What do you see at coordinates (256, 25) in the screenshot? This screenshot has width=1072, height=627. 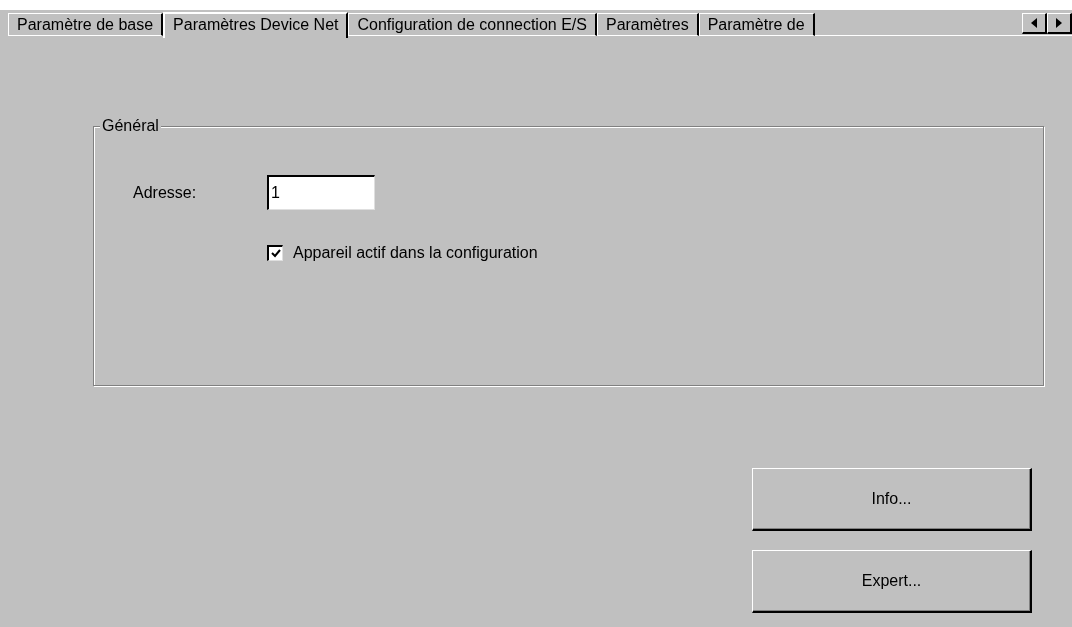 I see `tab: Paramètres Device Net` at bounding box center [256, 25].